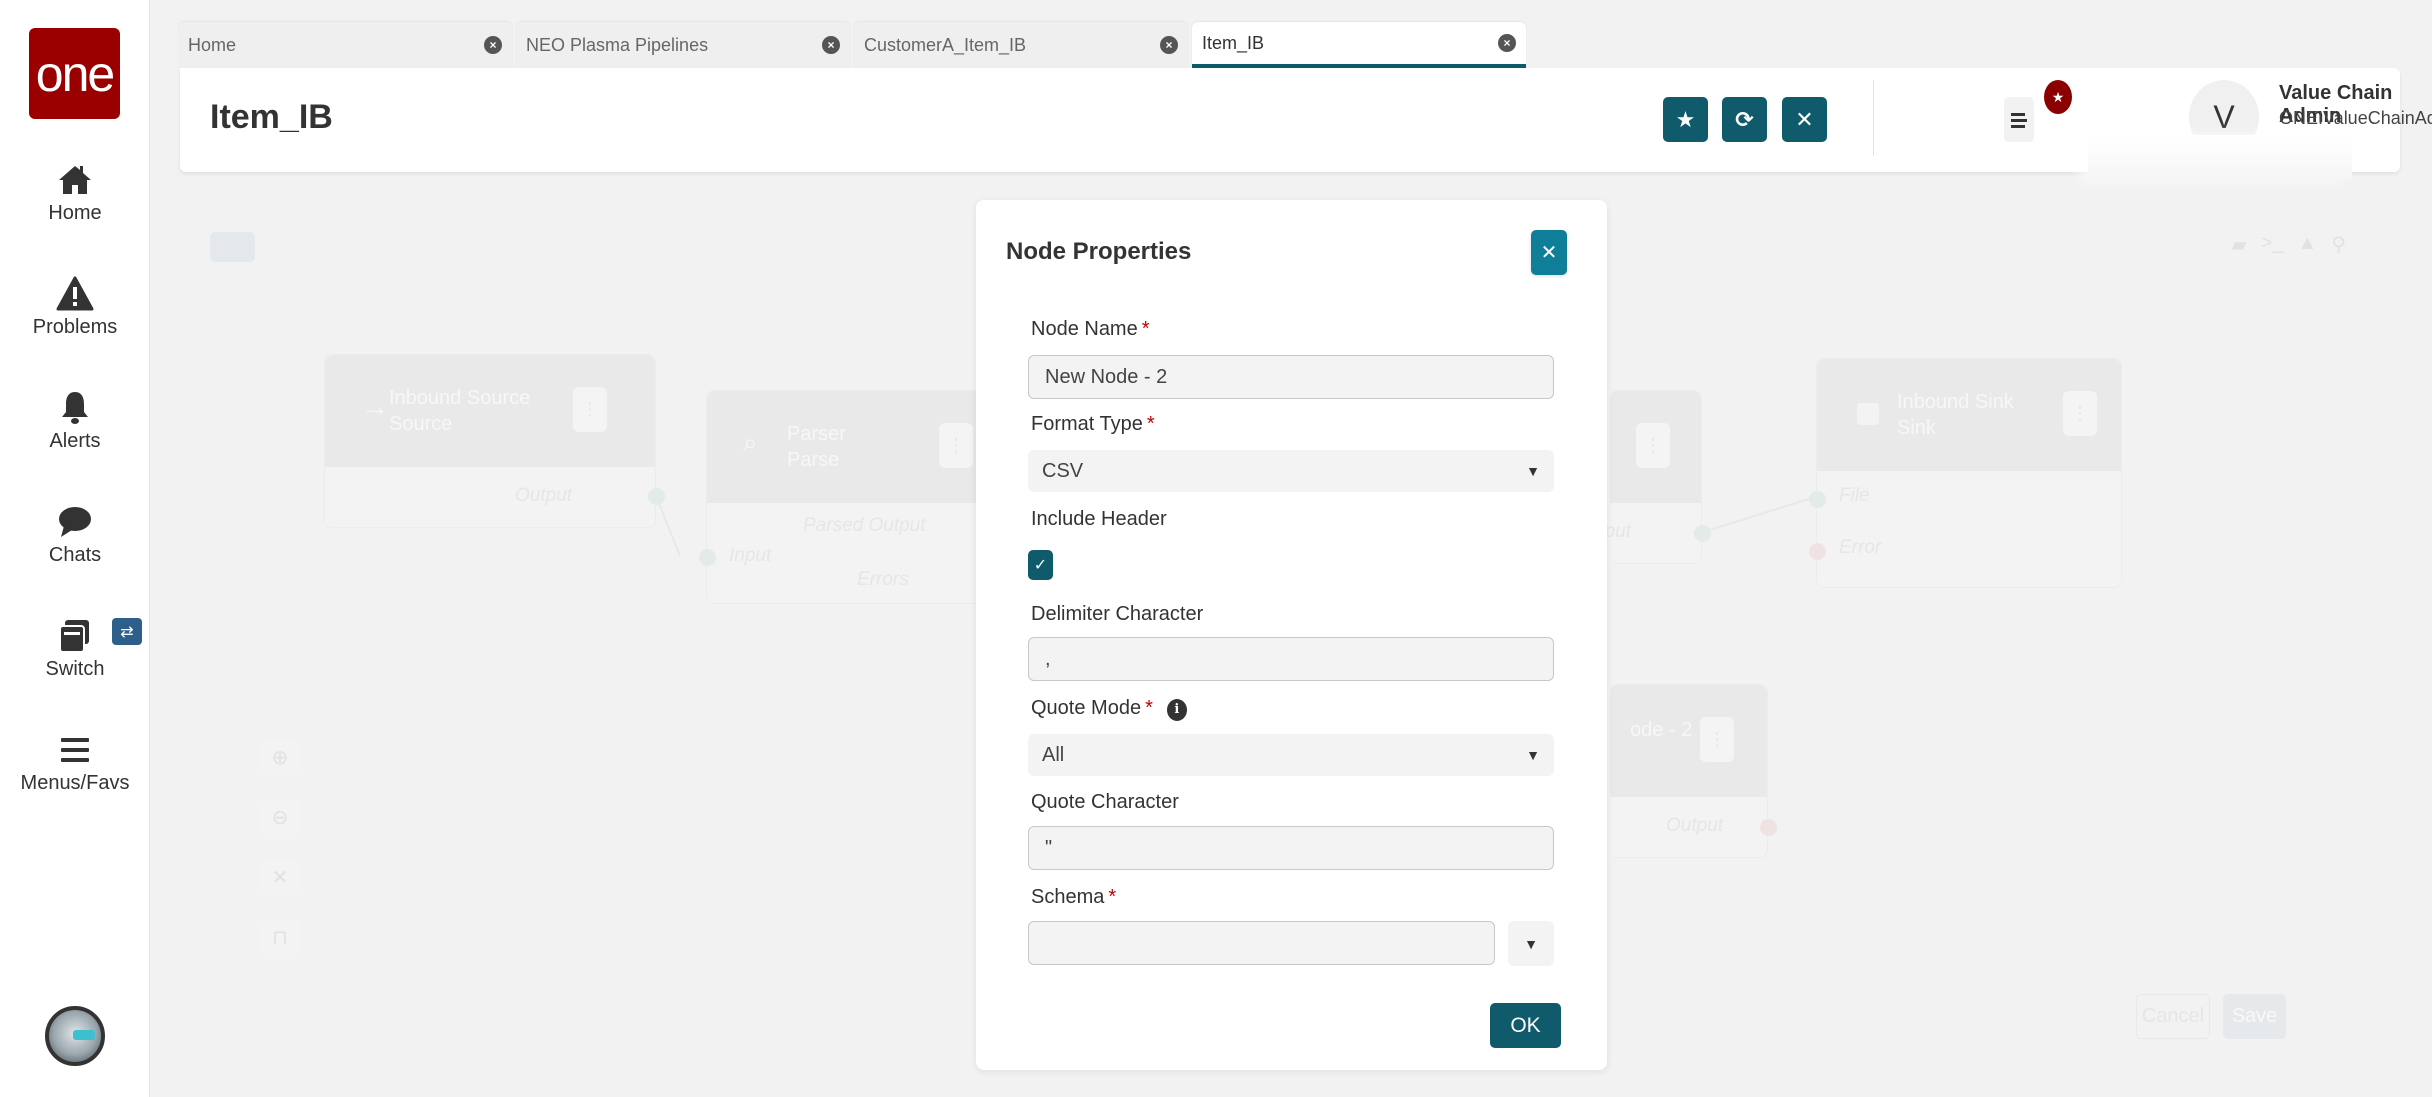  What do you see at coordinates (1531, 943) in the screenshot?
I see `schema-dropdown-button: ▼` at bounding box center [1531, 943].